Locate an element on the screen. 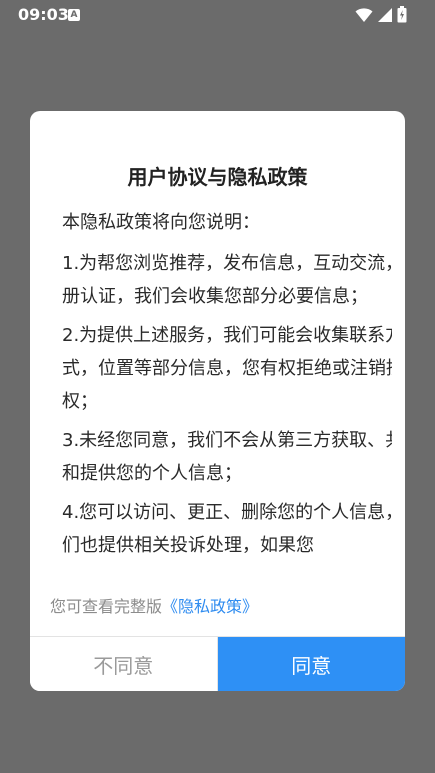 The image size is (435, 773). agree-button: 同意 is located at coordinates (311, 664).